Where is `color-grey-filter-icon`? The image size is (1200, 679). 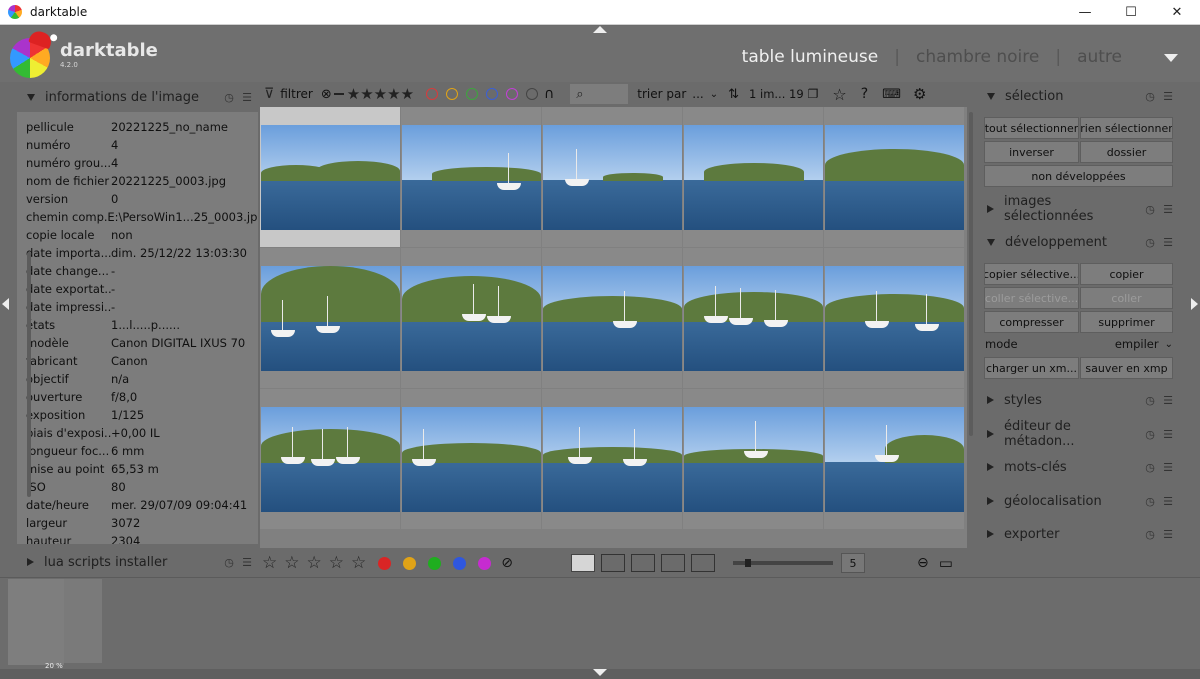 color-grey-filter-icon is located at coordinates (532, 94).